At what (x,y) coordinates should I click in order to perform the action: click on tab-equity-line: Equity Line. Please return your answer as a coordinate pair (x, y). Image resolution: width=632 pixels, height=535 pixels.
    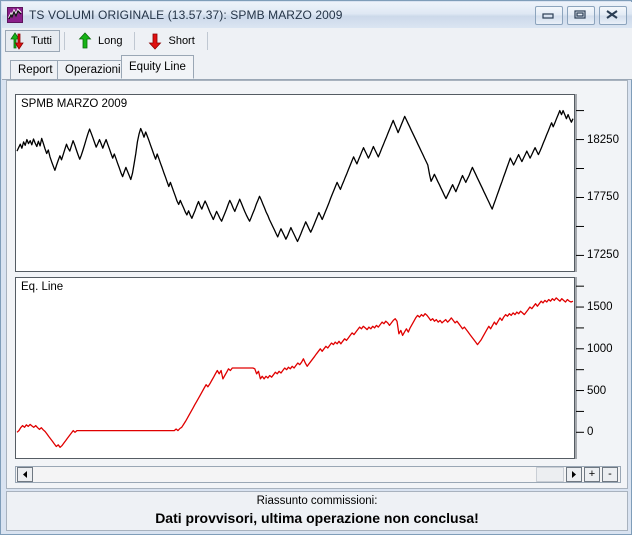
    Looking at the image, I should click on (157, 67).